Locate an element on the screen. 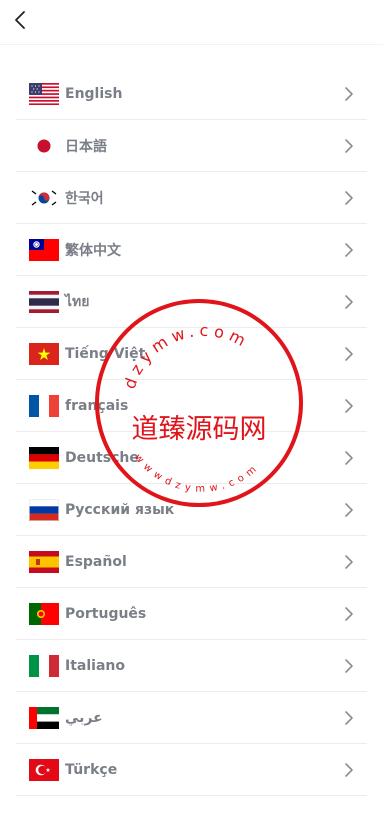  flag-us-icon is located at coordinates (44, 93).